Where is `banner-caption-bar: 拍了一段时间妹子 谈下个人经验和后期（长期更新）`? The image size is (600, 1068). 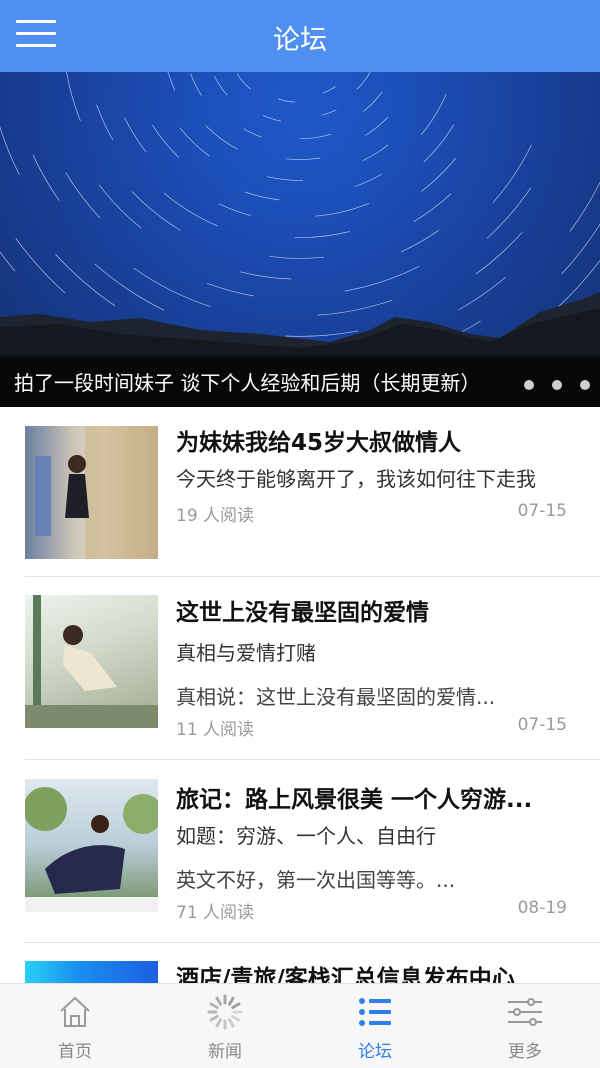
banner-caption-bar: 拍了一段时间妹子 谈下个人经验和后期（长期更新） is located at coordinates (300, 382).